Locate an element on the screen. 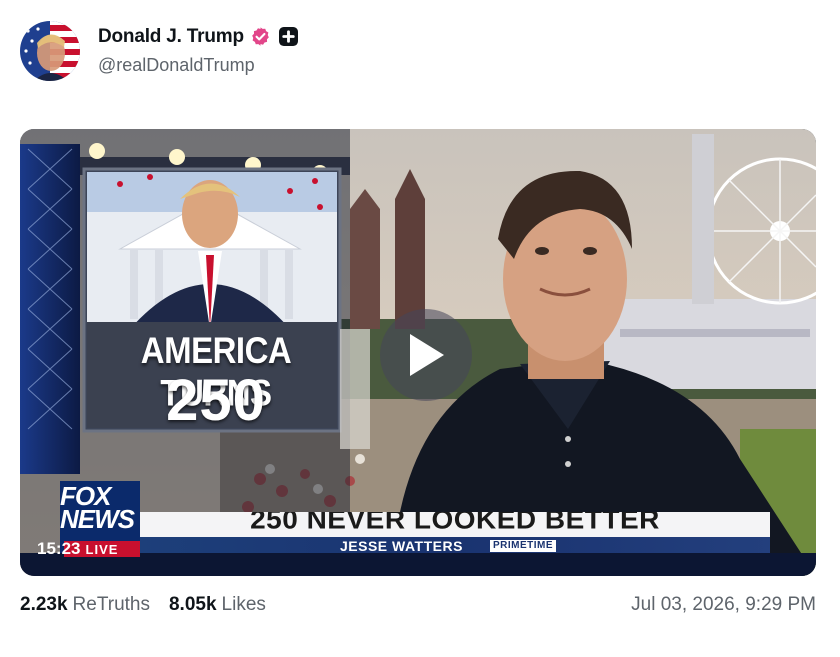 This screenshot has height=657, width=840. play-icon is located at coordinates (427, 355).